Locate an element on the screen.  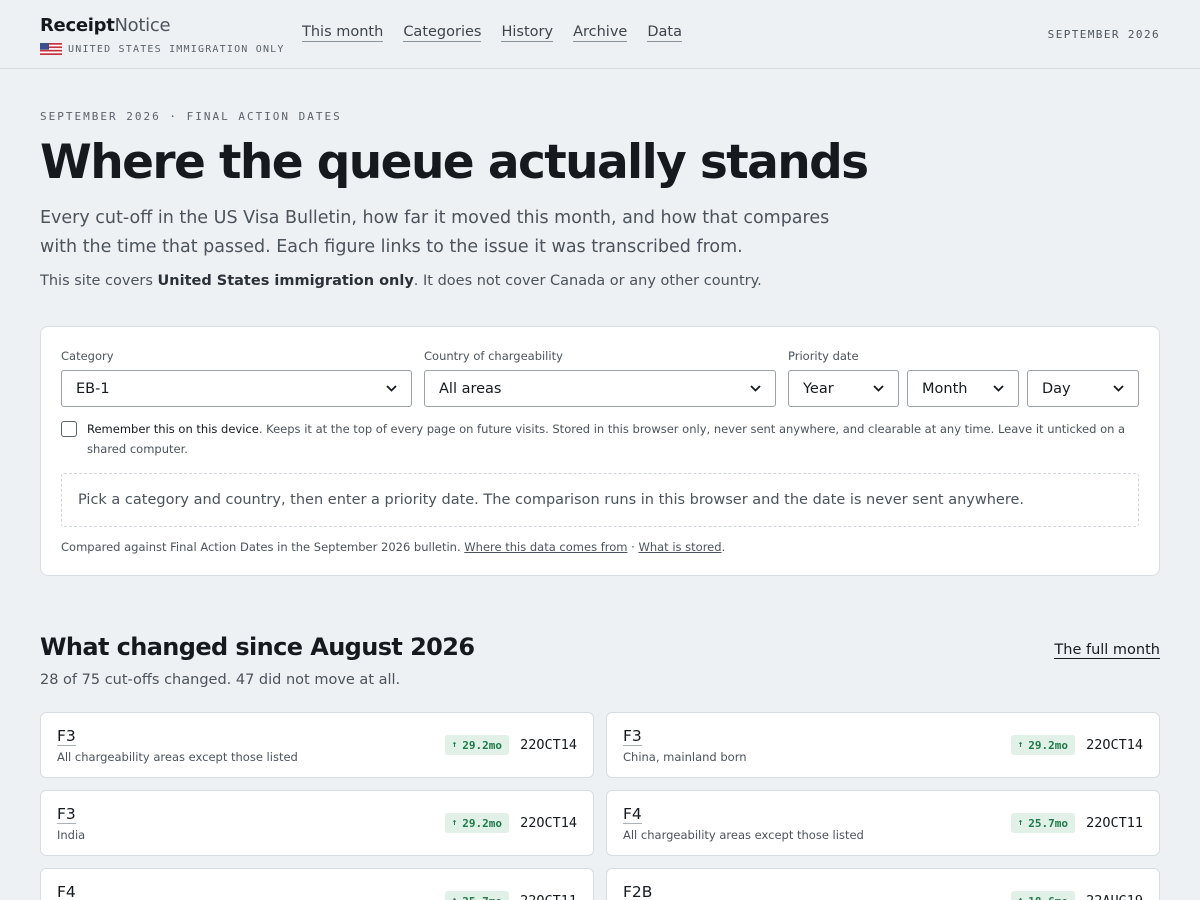
change-card: F2B ↑ 18.6mo 22AUG19 is located at coordinates (883, 884).